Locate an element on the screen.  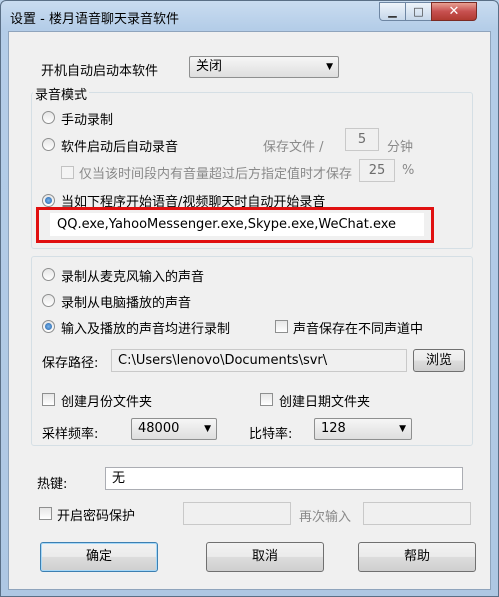
autostart-label: 开机自动启动本软件 is located at coordinates (100, 71).